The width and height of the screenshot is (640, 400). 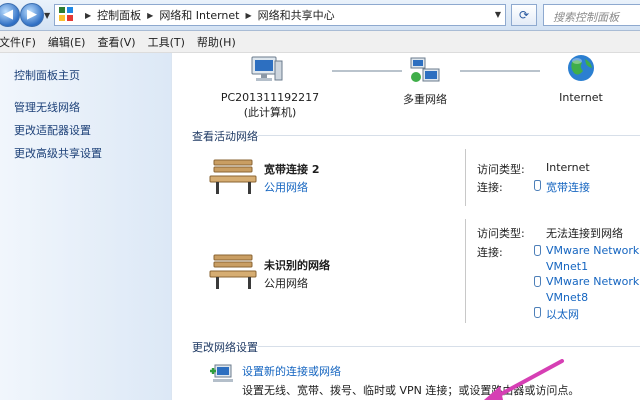 What do you see at coordinates (320, 42) in the screenshot?
I see `menu-bar: 文件(F) 编辑(E) 查看(V) 工具(T) 帮助(H)` at bounding box center [320, 42].